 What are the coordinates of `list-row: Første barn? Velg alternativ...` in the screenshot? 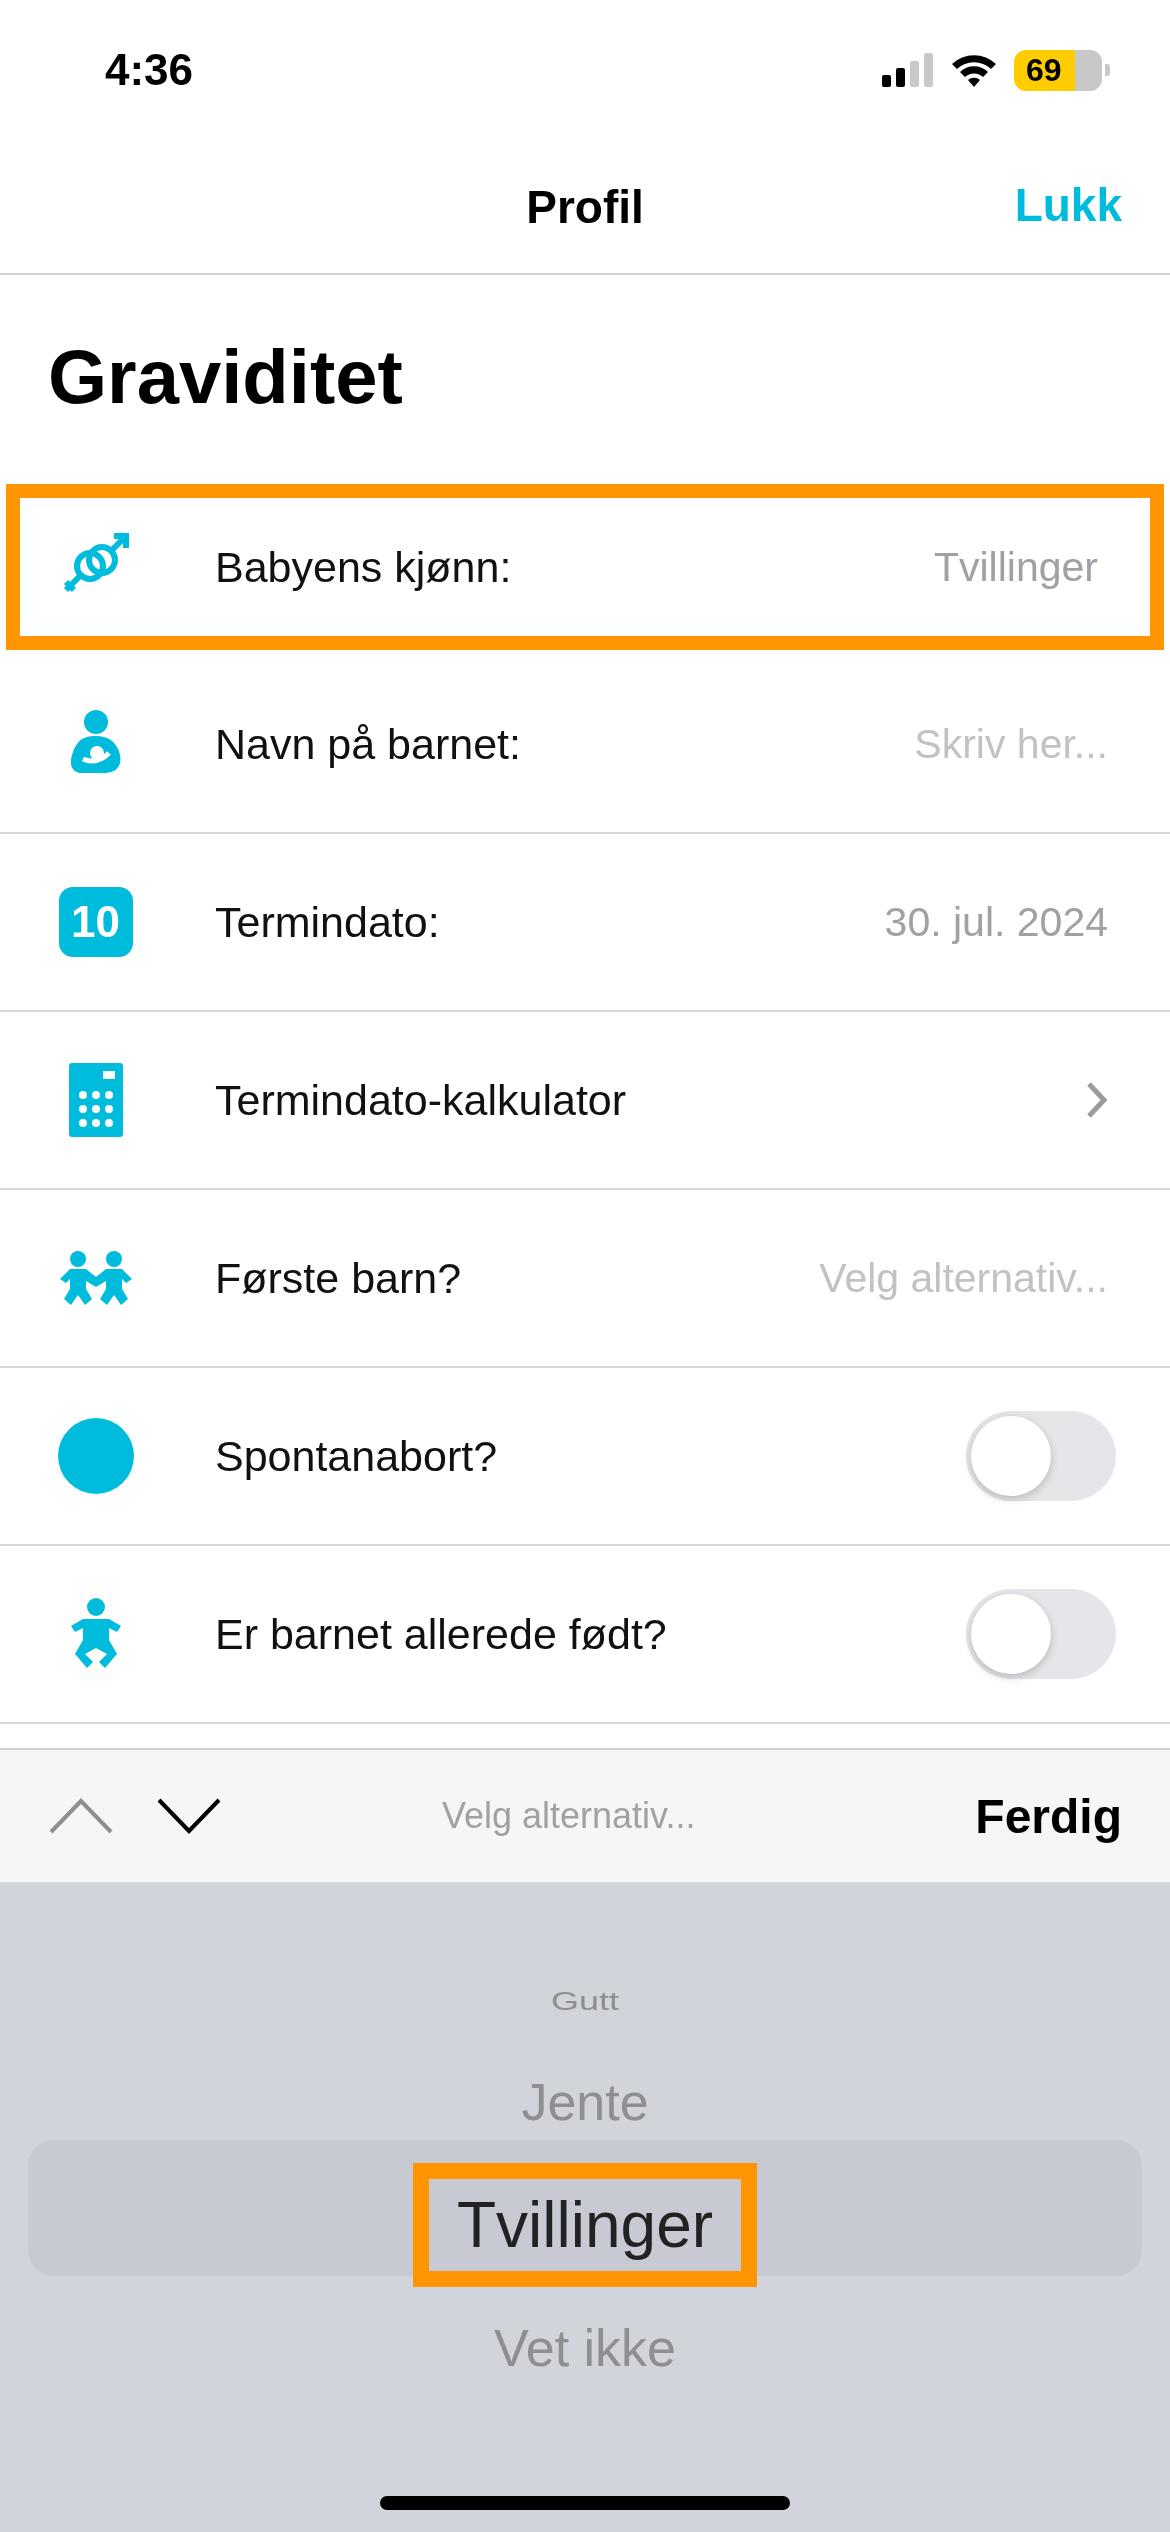 It's located at (585, 1279).